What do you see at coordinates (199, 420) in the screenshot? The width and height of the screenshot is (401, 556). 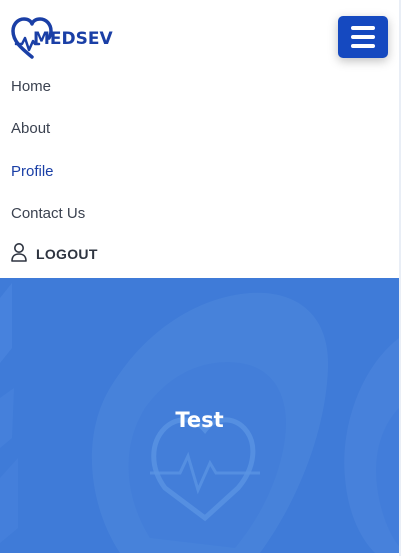 I see `hero-title: Test` at bounding box center [199, 420].